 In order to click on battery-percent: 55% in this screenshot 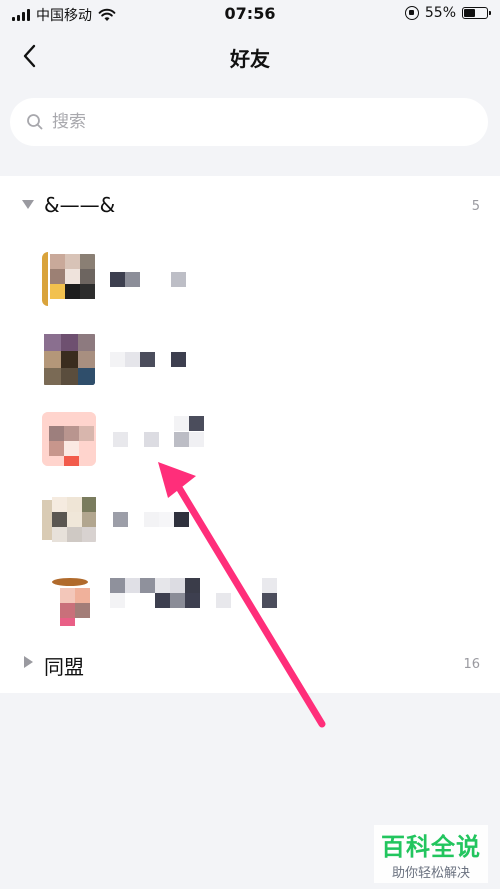, I will do `click(440, 13)`.